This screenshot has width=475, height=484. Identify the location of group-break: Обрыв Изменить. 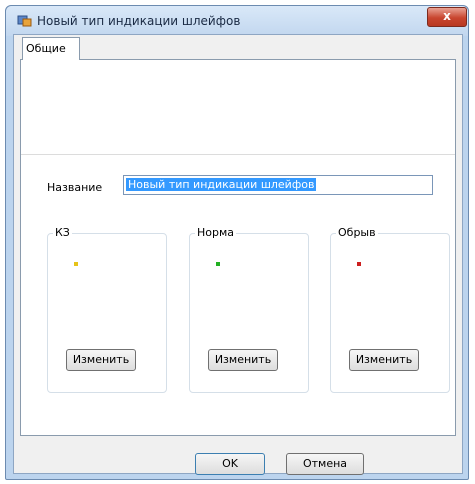
(390, 309).